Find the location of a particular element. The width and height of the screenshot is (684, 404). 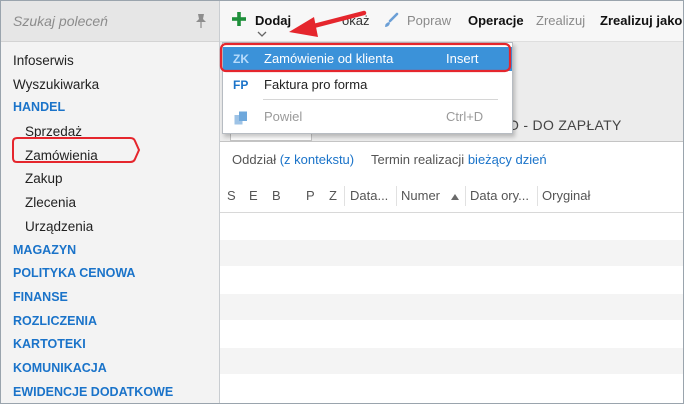

menu-item-abbr: ZK is located at coordinates (241, 59).